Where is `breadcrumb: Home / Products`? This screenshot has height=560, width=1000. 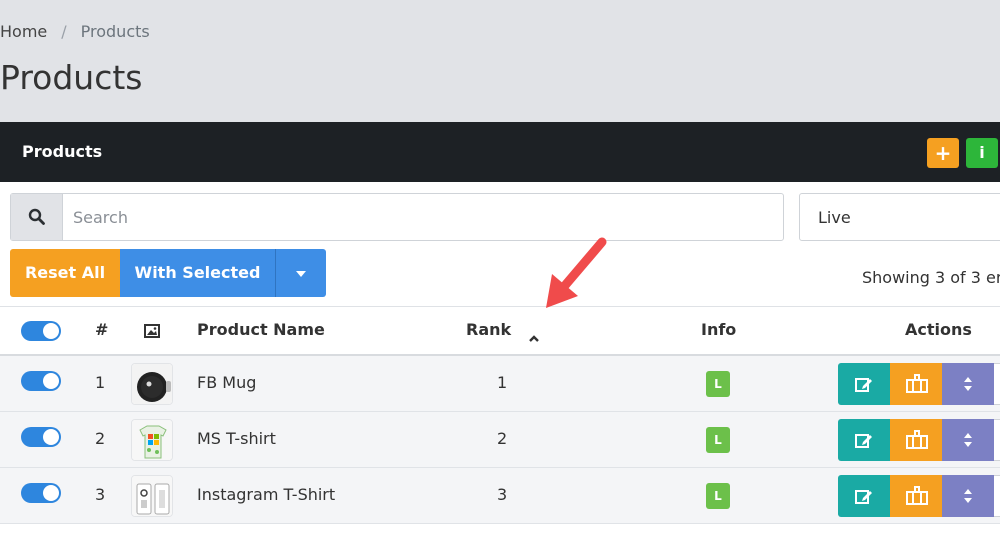
breadcrumb: Home / Products is located at coordinates (75, 31).